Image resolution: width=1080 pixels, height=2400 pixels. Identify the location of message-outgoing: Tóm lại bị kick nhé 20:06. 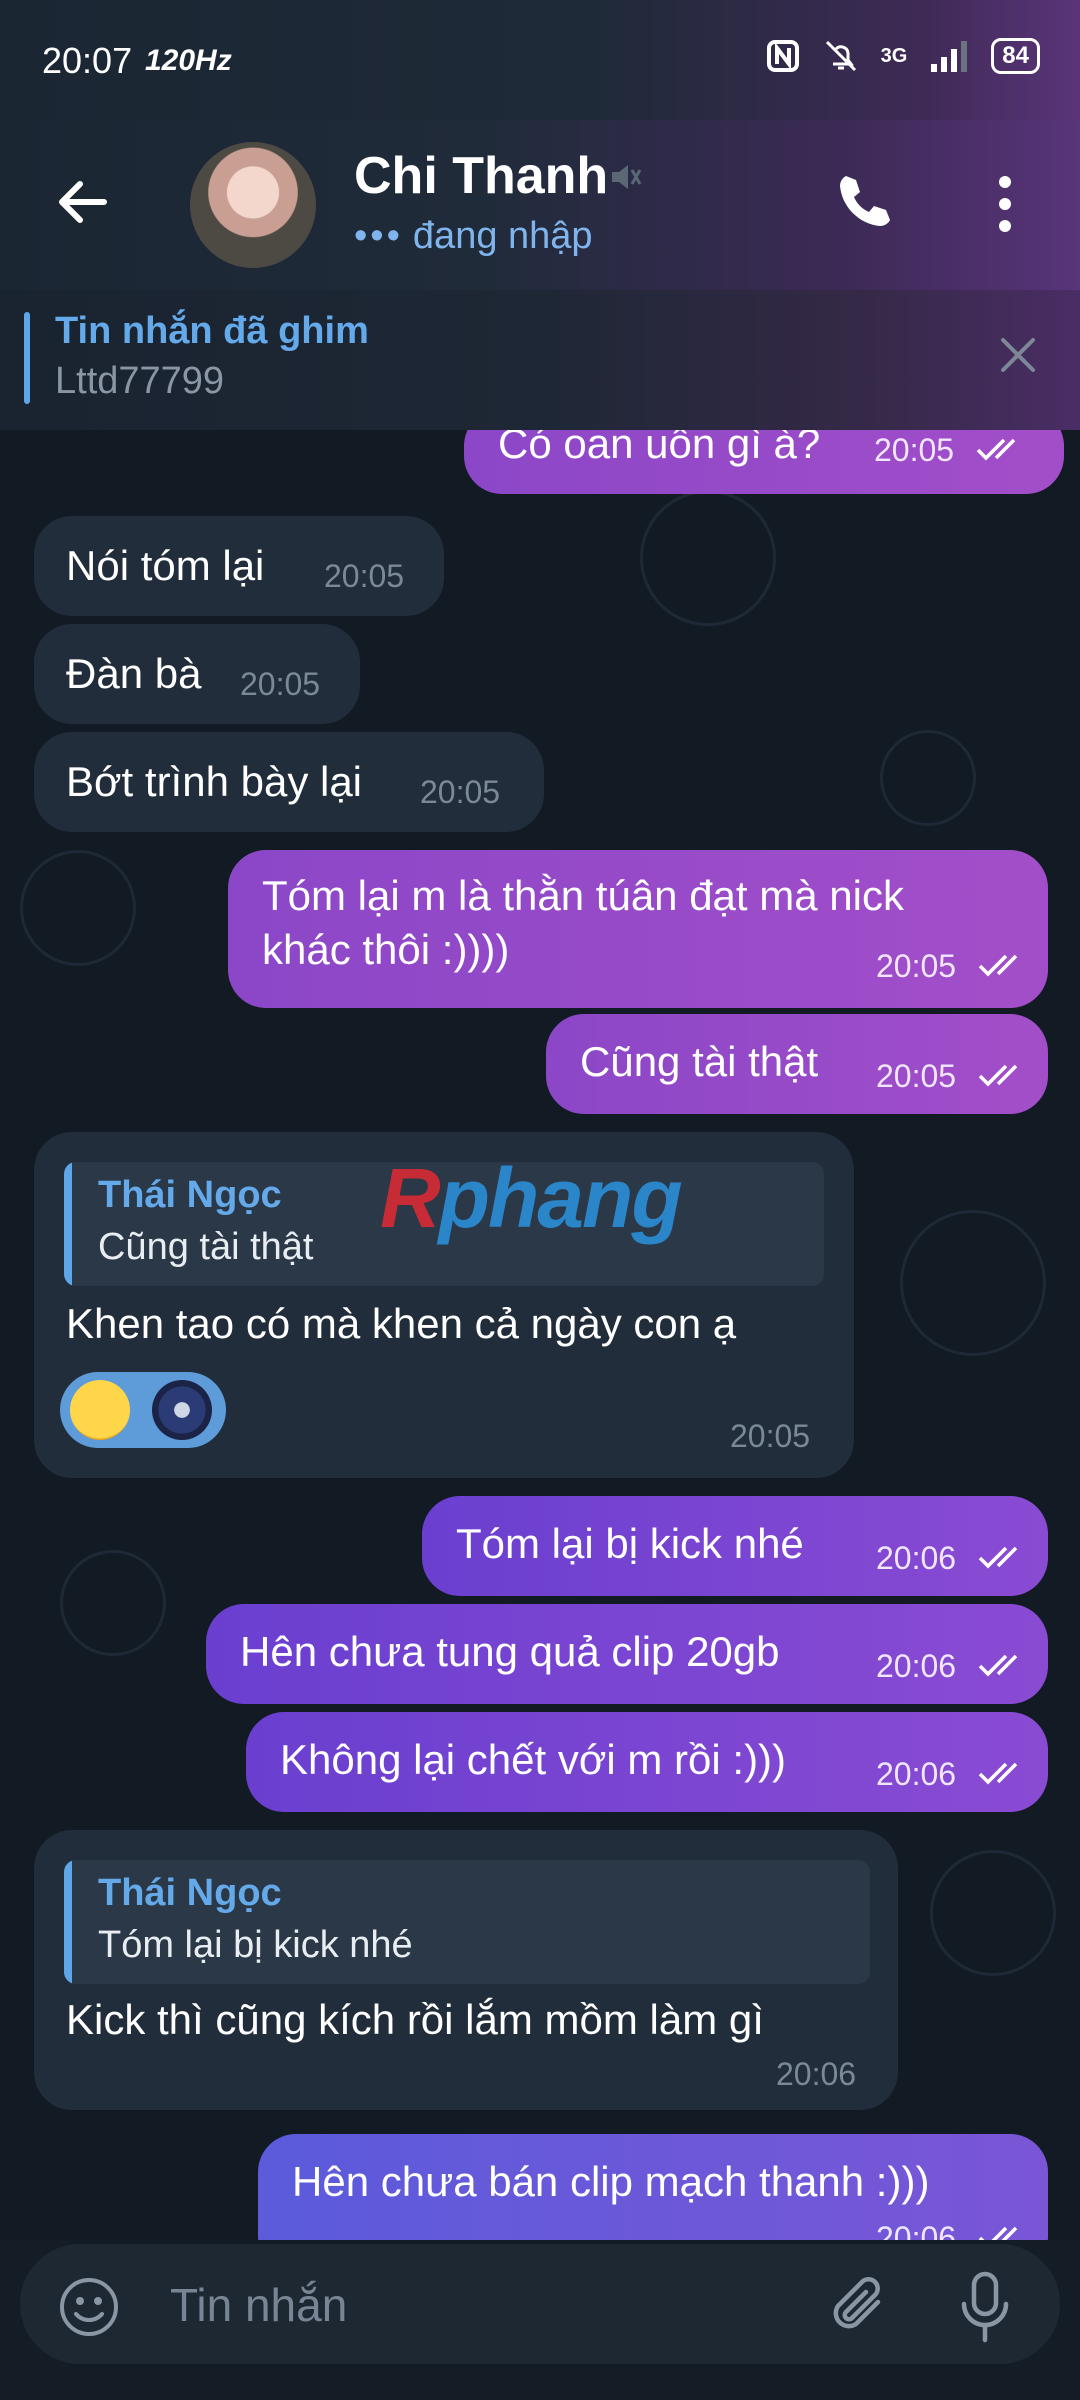
(735, 1546).